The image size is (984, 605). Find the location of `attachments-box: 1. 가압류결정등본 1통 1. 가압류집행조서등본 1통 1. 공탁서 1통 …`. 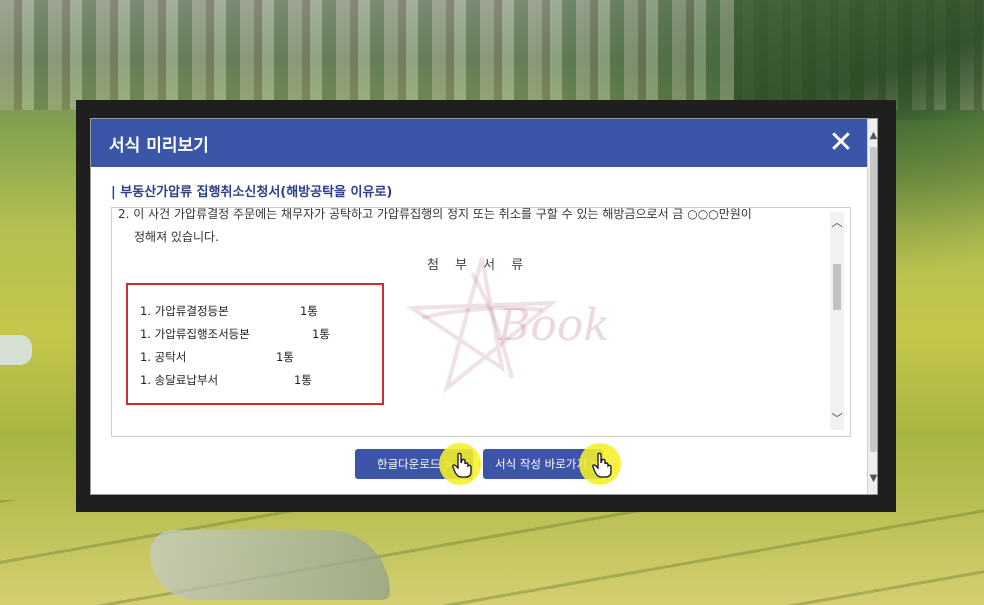

attachments-box: 1. 가압류결정등본 1통 1. 가압류집행조서등본 1통 1. 공탁서 1통 … is located at coordinates (255, 344).